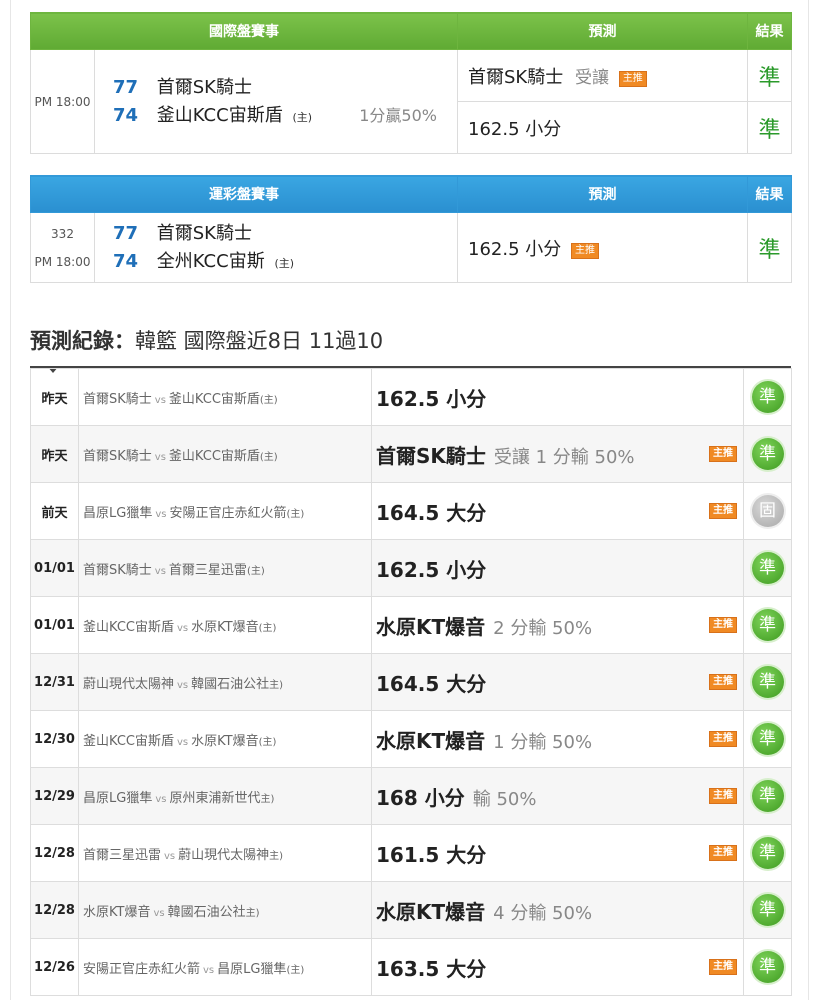  I want to click on home-mark: (主), so click(284, 263).